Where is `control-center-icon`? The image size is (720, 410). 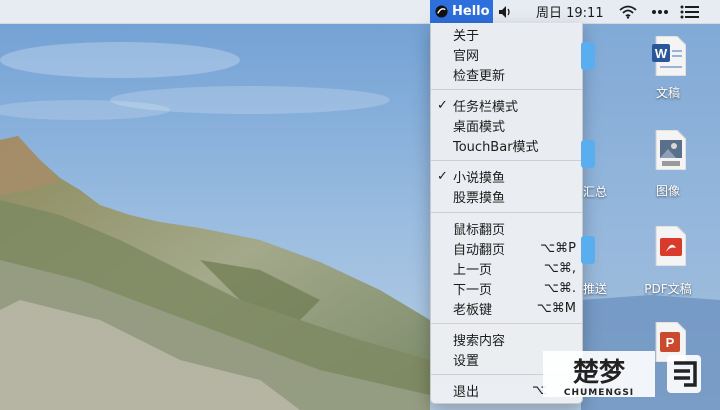 control-center-icon is located at coordinates (689, 11).